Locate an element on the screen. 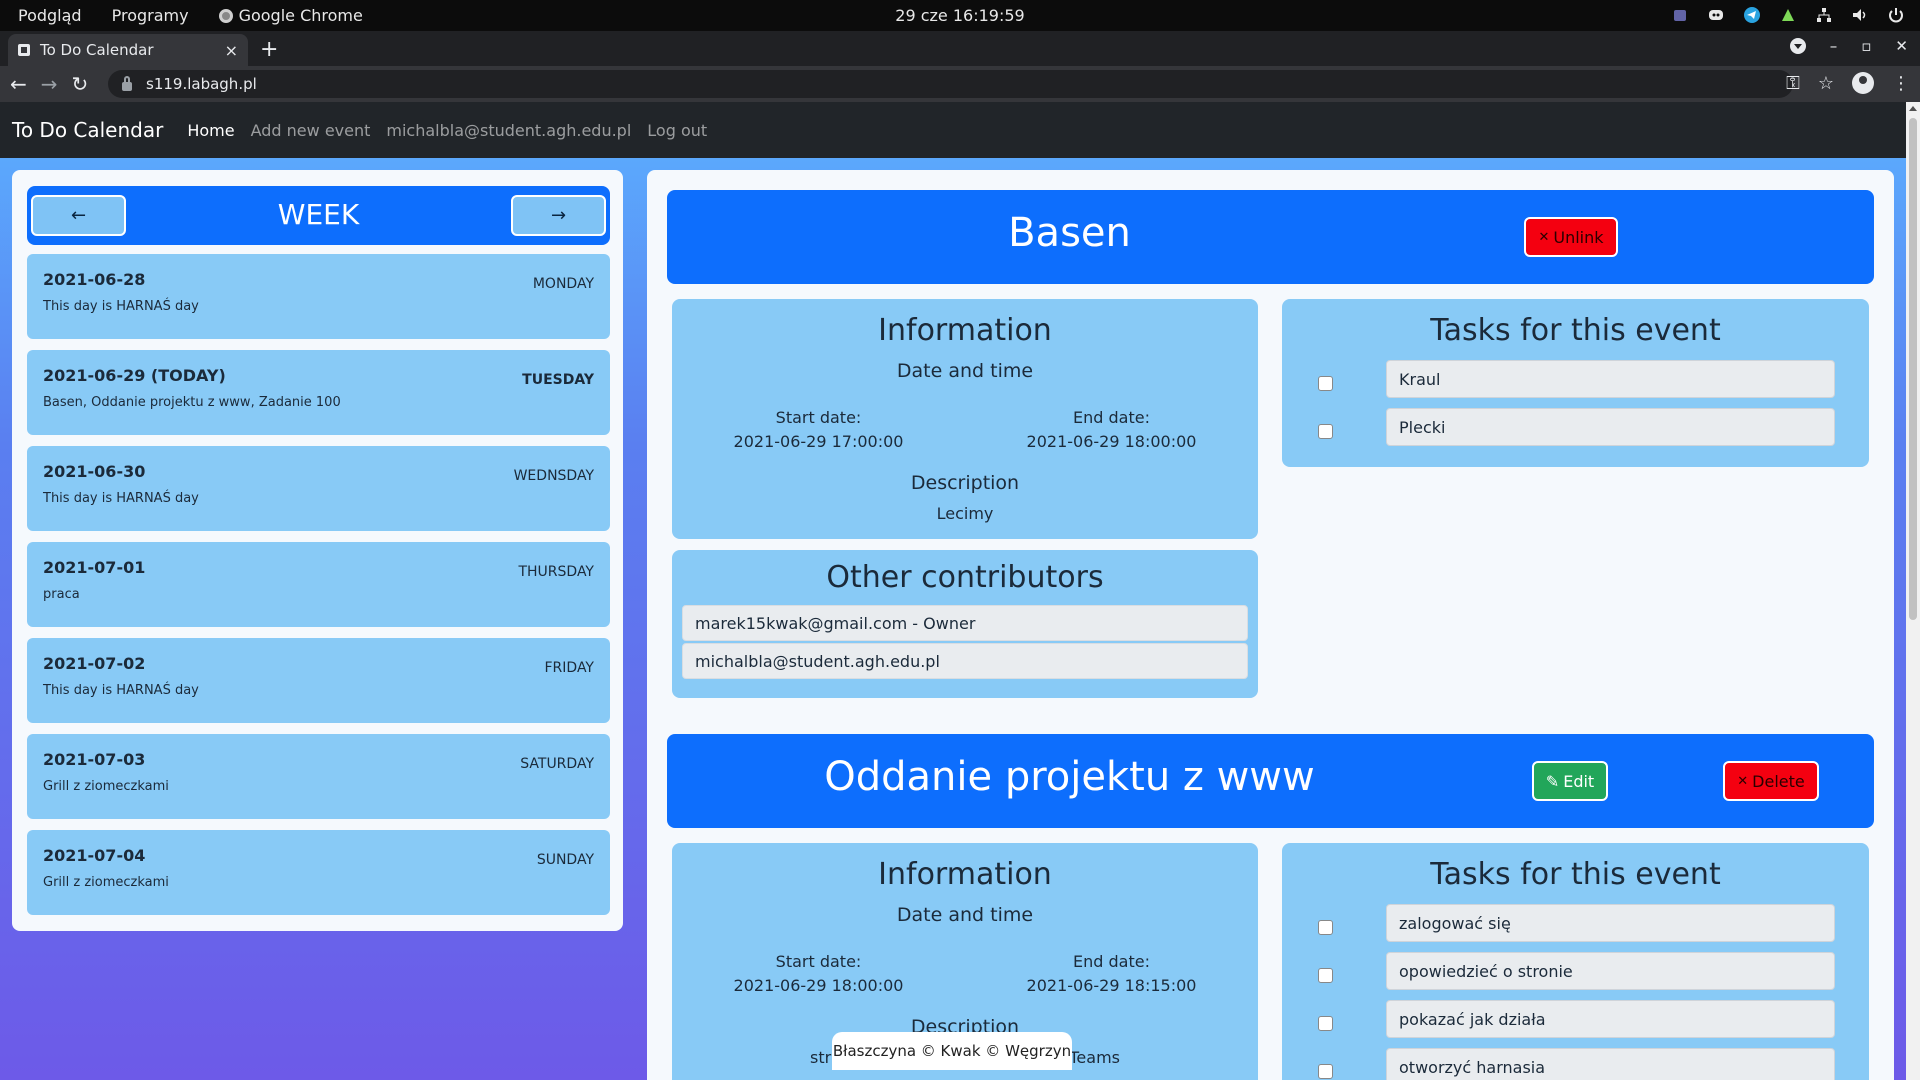 The height and width of the screenshot is (1080, 1920). description-label: Description is located at coordinates (965, 483).